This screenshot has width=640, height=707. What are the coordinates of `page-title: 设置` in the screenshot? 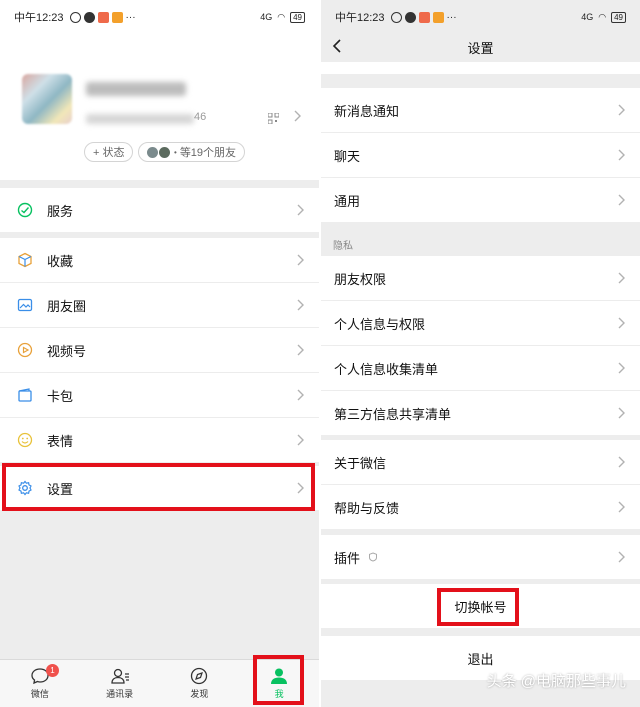 It's located at (480, 48).